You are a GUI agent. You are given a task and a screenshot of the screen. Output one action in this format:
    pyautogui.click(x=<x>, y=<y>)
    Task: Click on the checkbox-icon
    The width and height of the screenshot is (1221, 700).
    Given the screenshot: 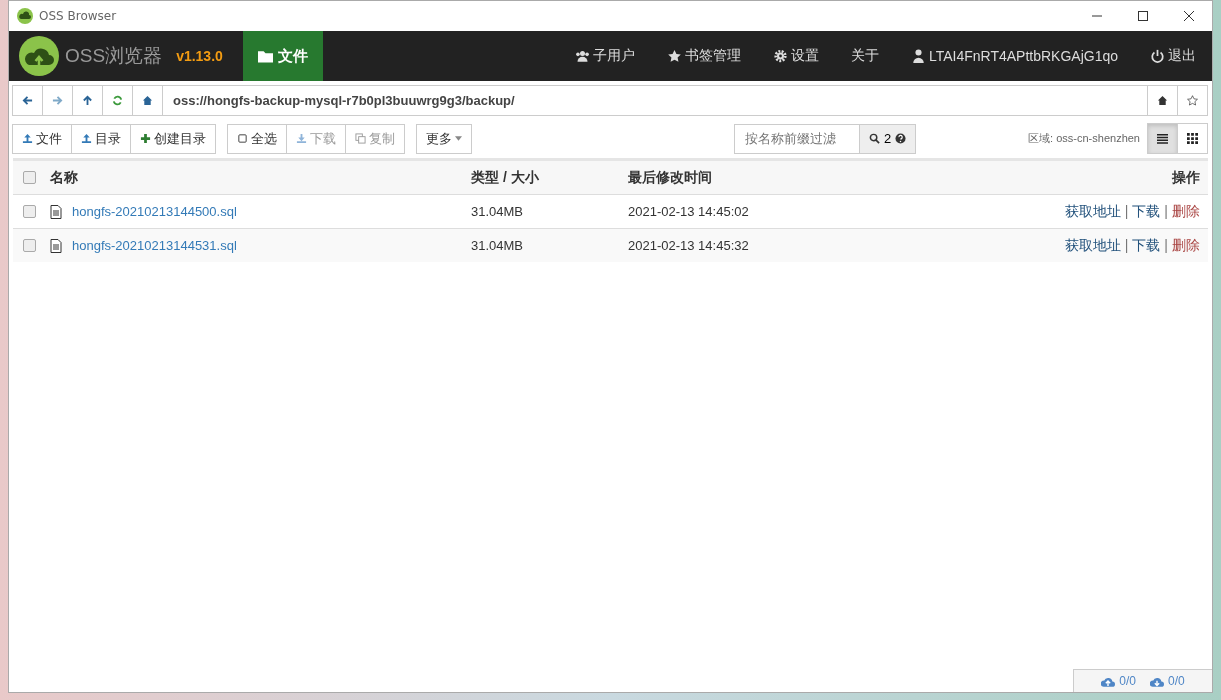 What is the action you would take?
    pyautogui.click(x=242, y=138)
    